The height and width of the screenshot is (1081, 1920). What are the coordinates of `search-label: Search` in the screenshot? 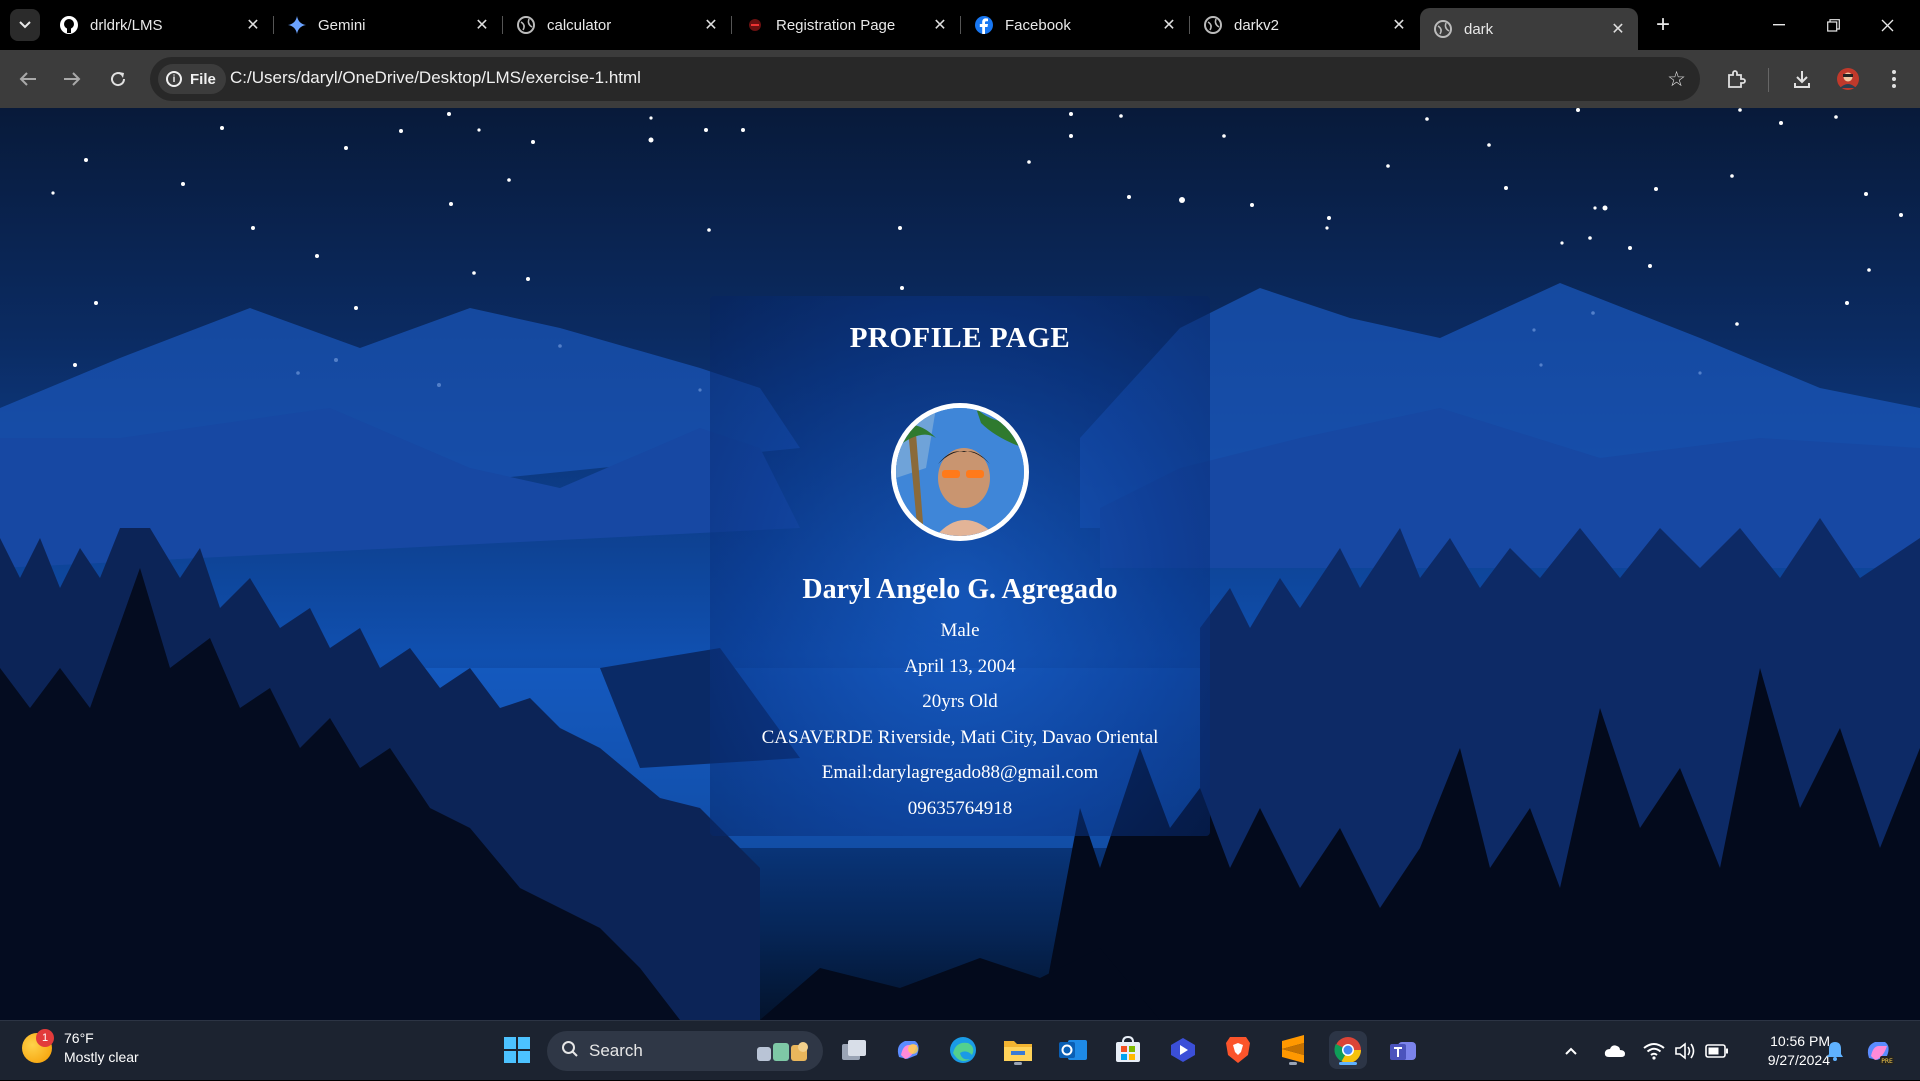 It's located at (616, 1050).